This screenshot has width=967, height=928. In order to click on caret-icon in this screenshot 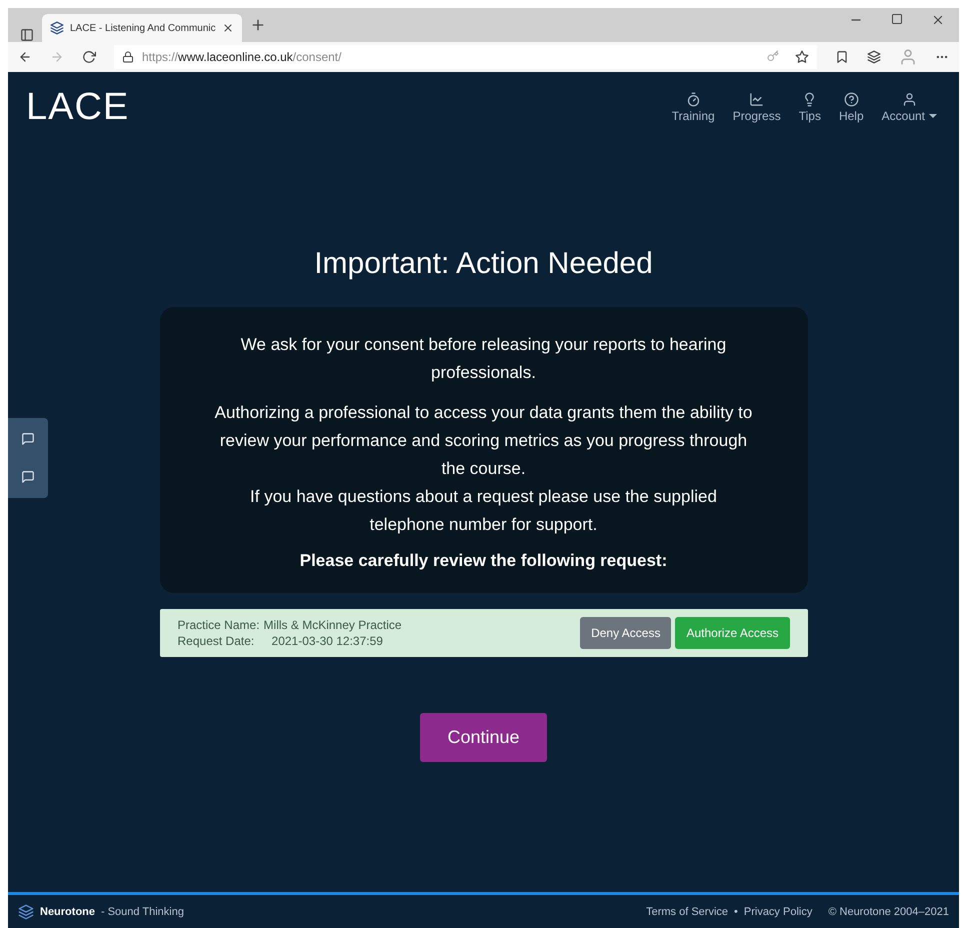, I will do `click(933, 116)`.